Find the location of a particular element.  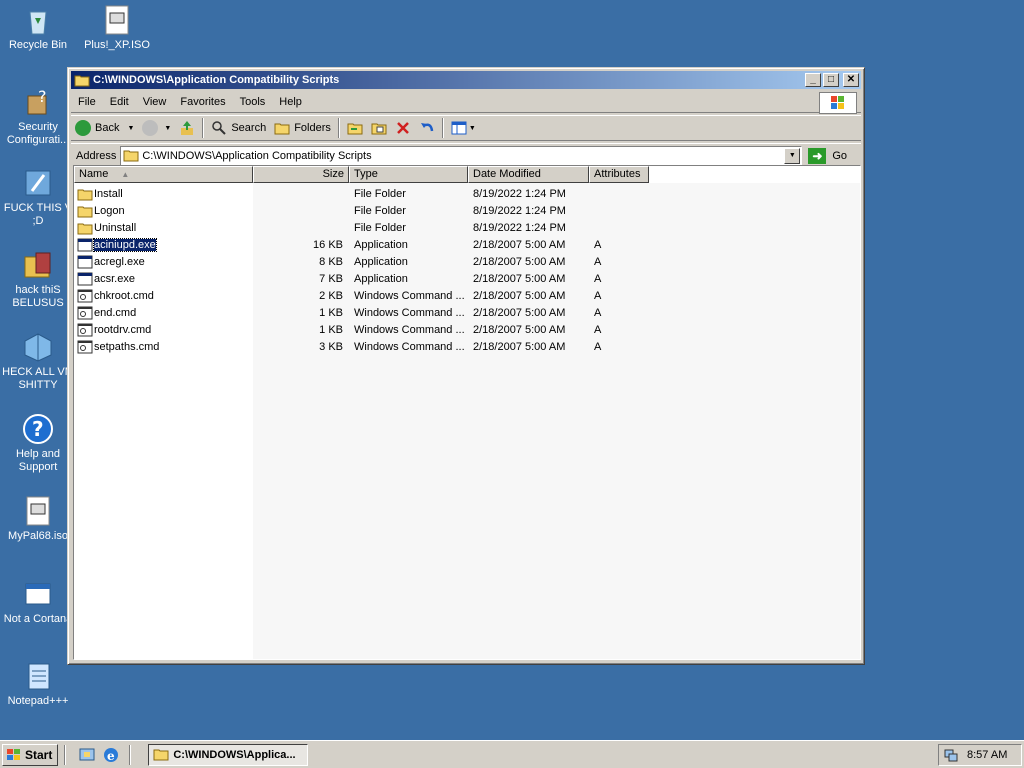

file-name: chkroot.cmd is located at coordinates (124, 296).